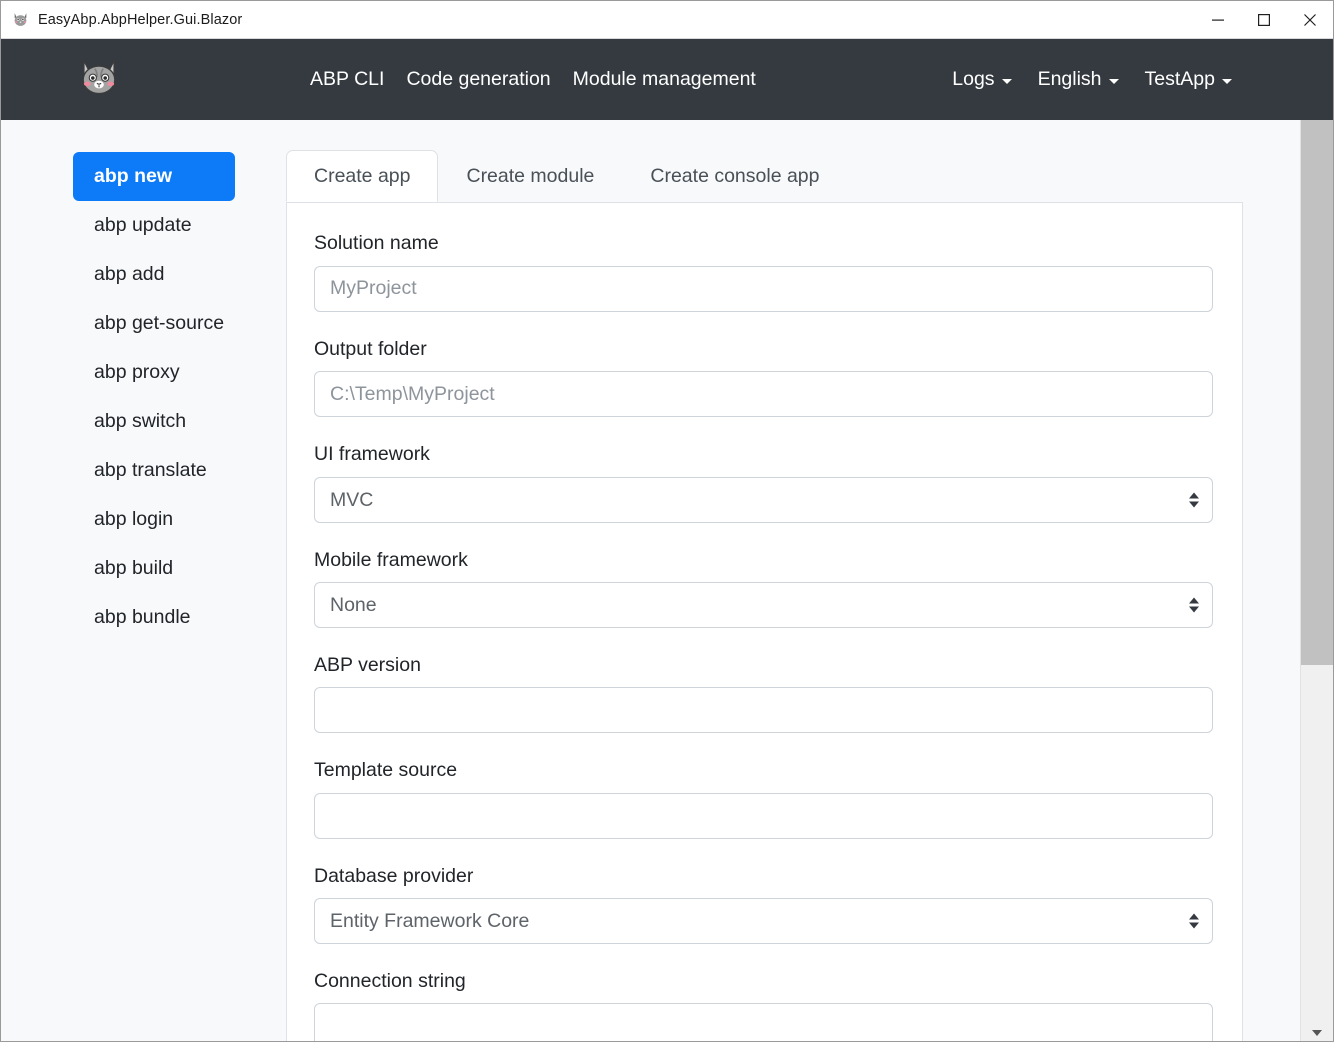 This screenshot has width=1334, height=1042. I want to click on title-bar-left: EasyAbp.AbpHelper.Gui.Blazor, so click(121, 19).